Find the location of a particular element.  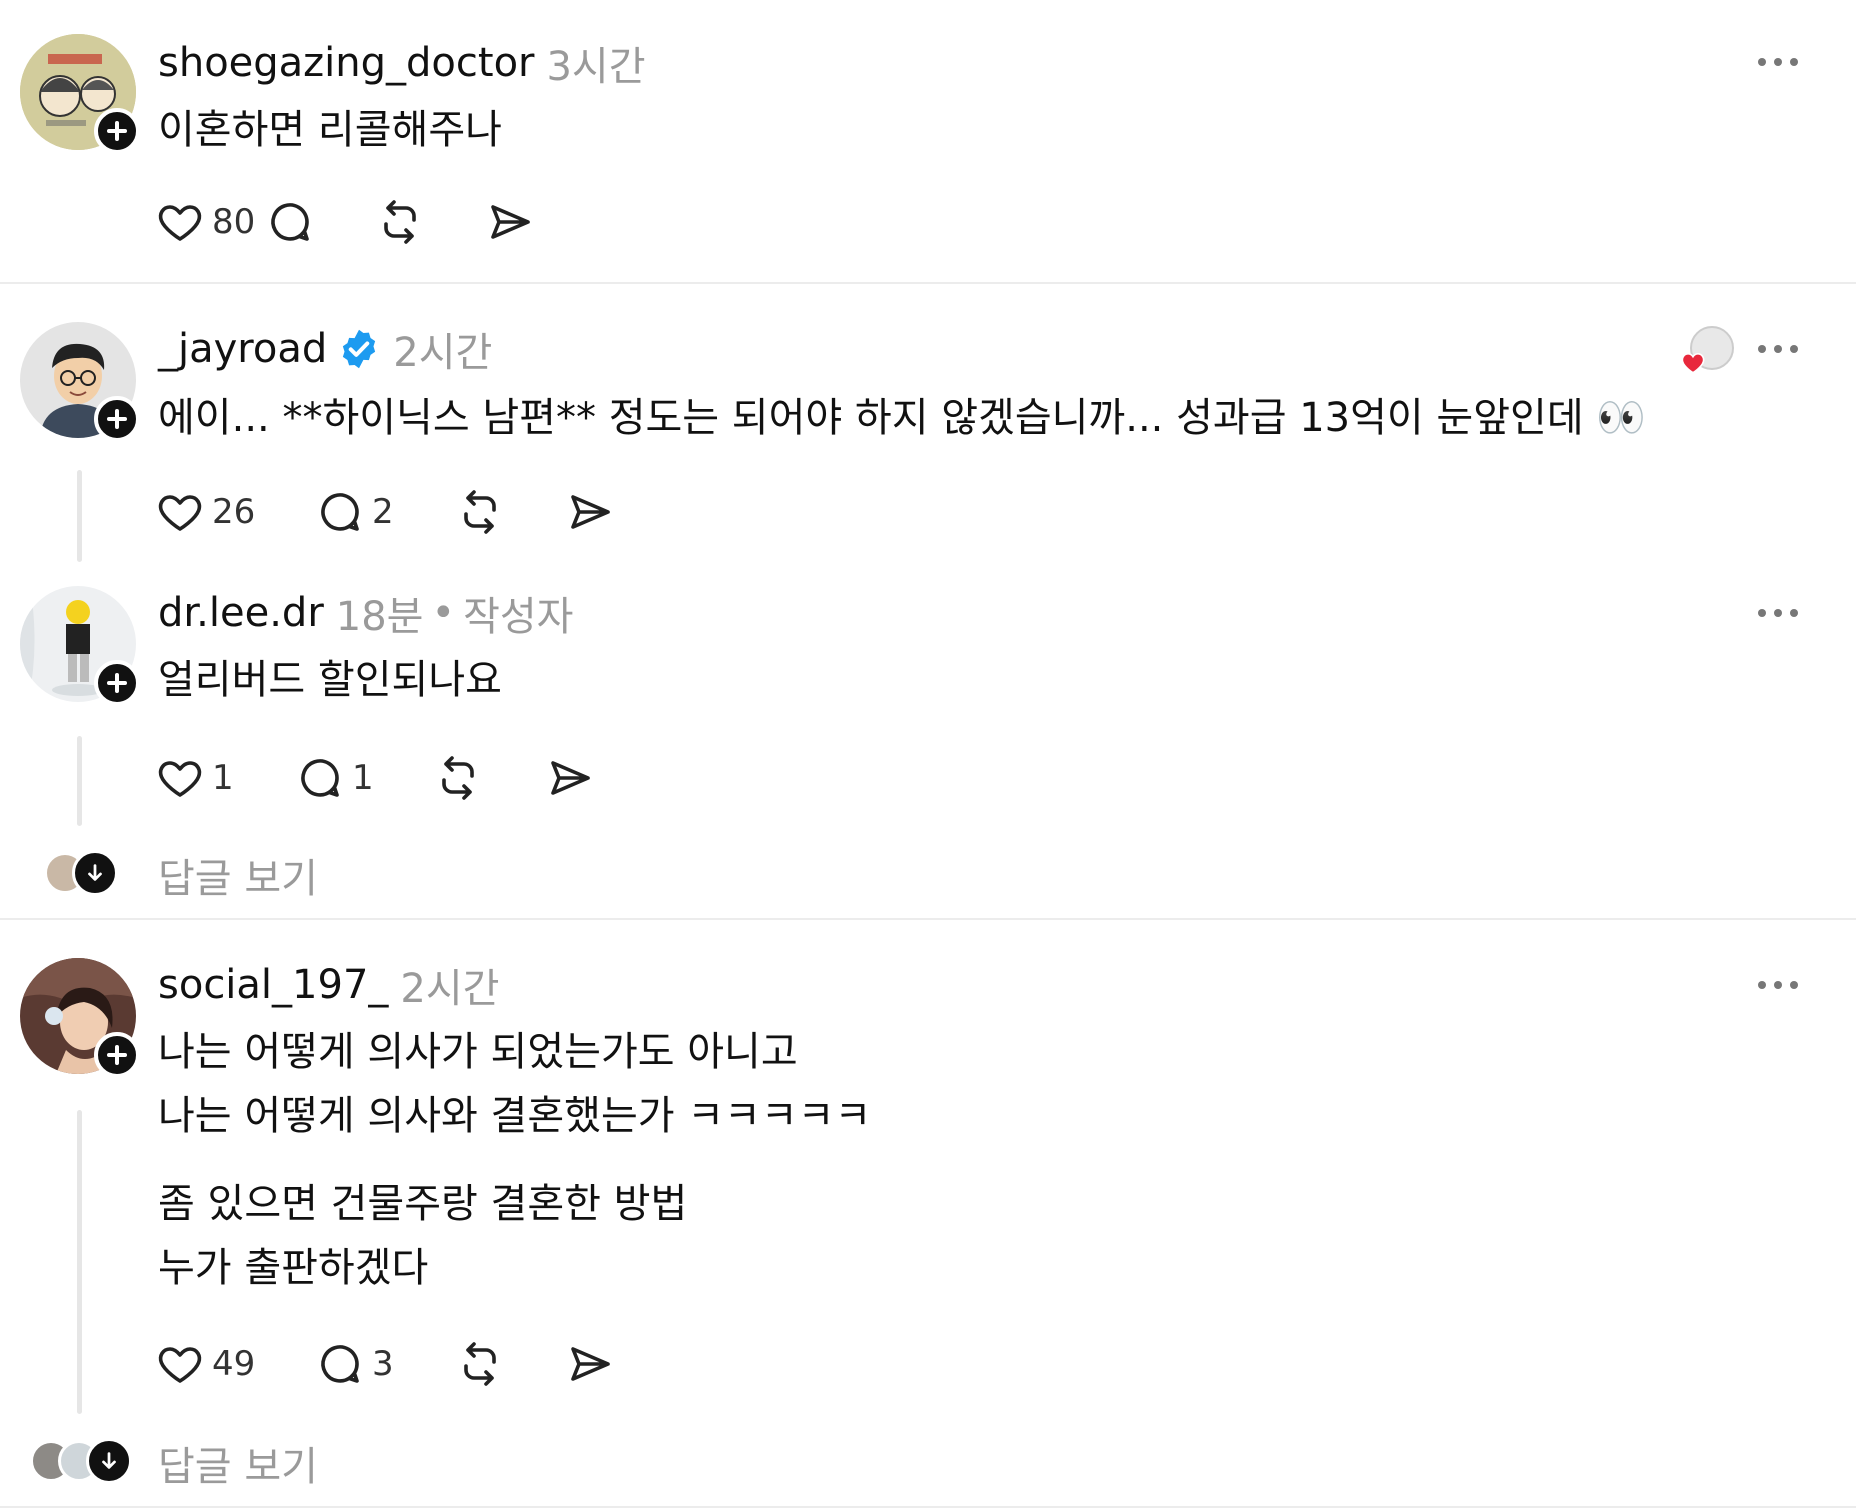

like-count: 80 is located at coordinates (234, 222).